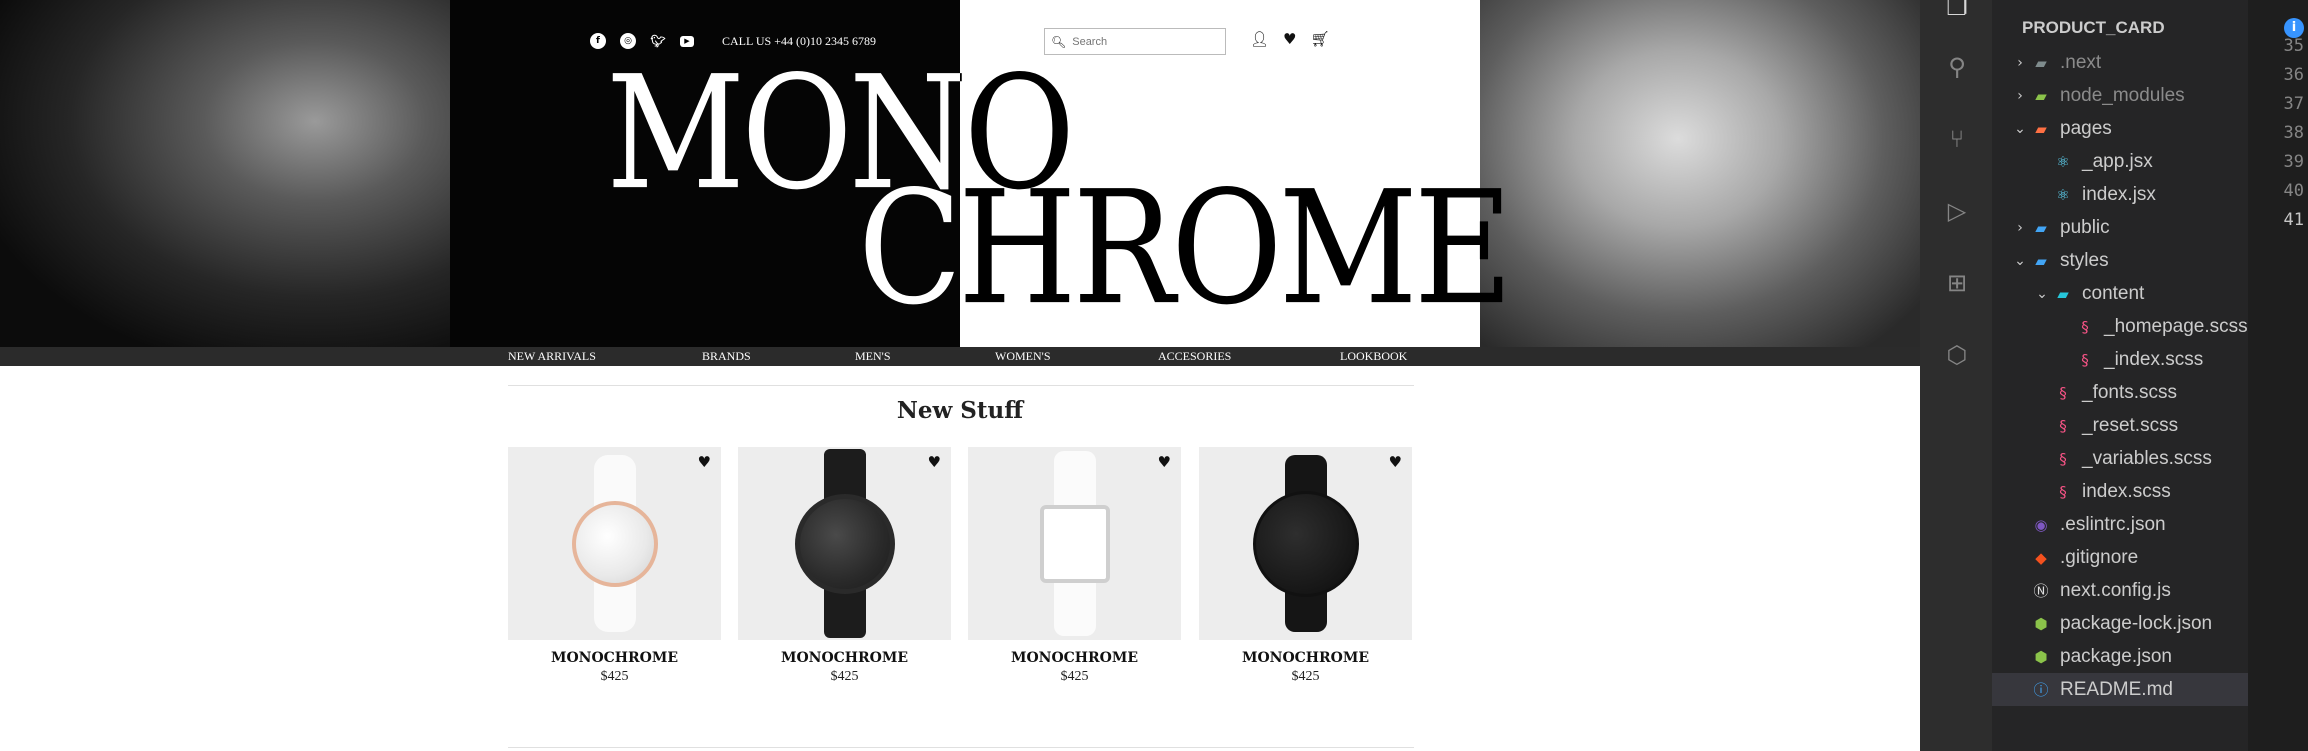 The width and height of the screenshot is (2308, 751). I want to click on search-icon: 🔍︎, so click(1059, 41).